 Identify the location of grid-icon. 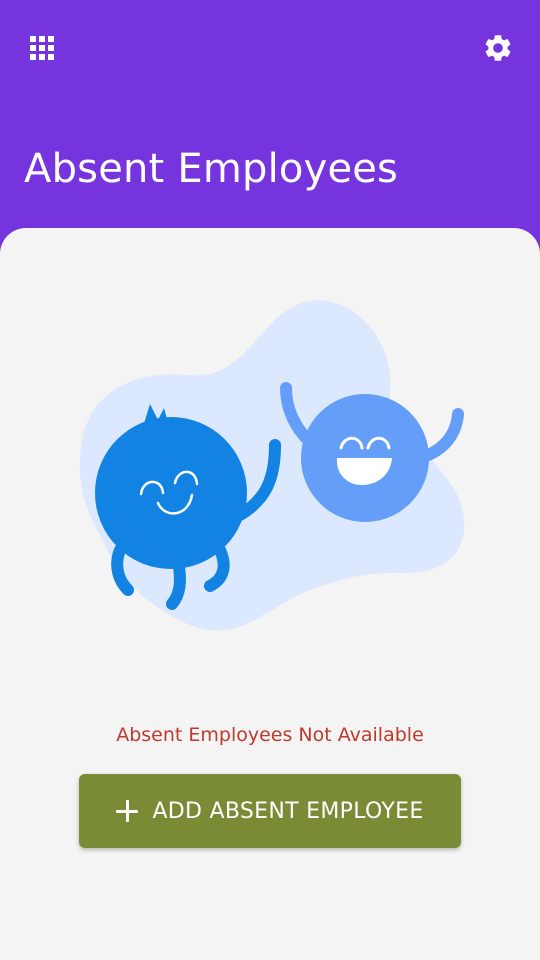
(42, 48).